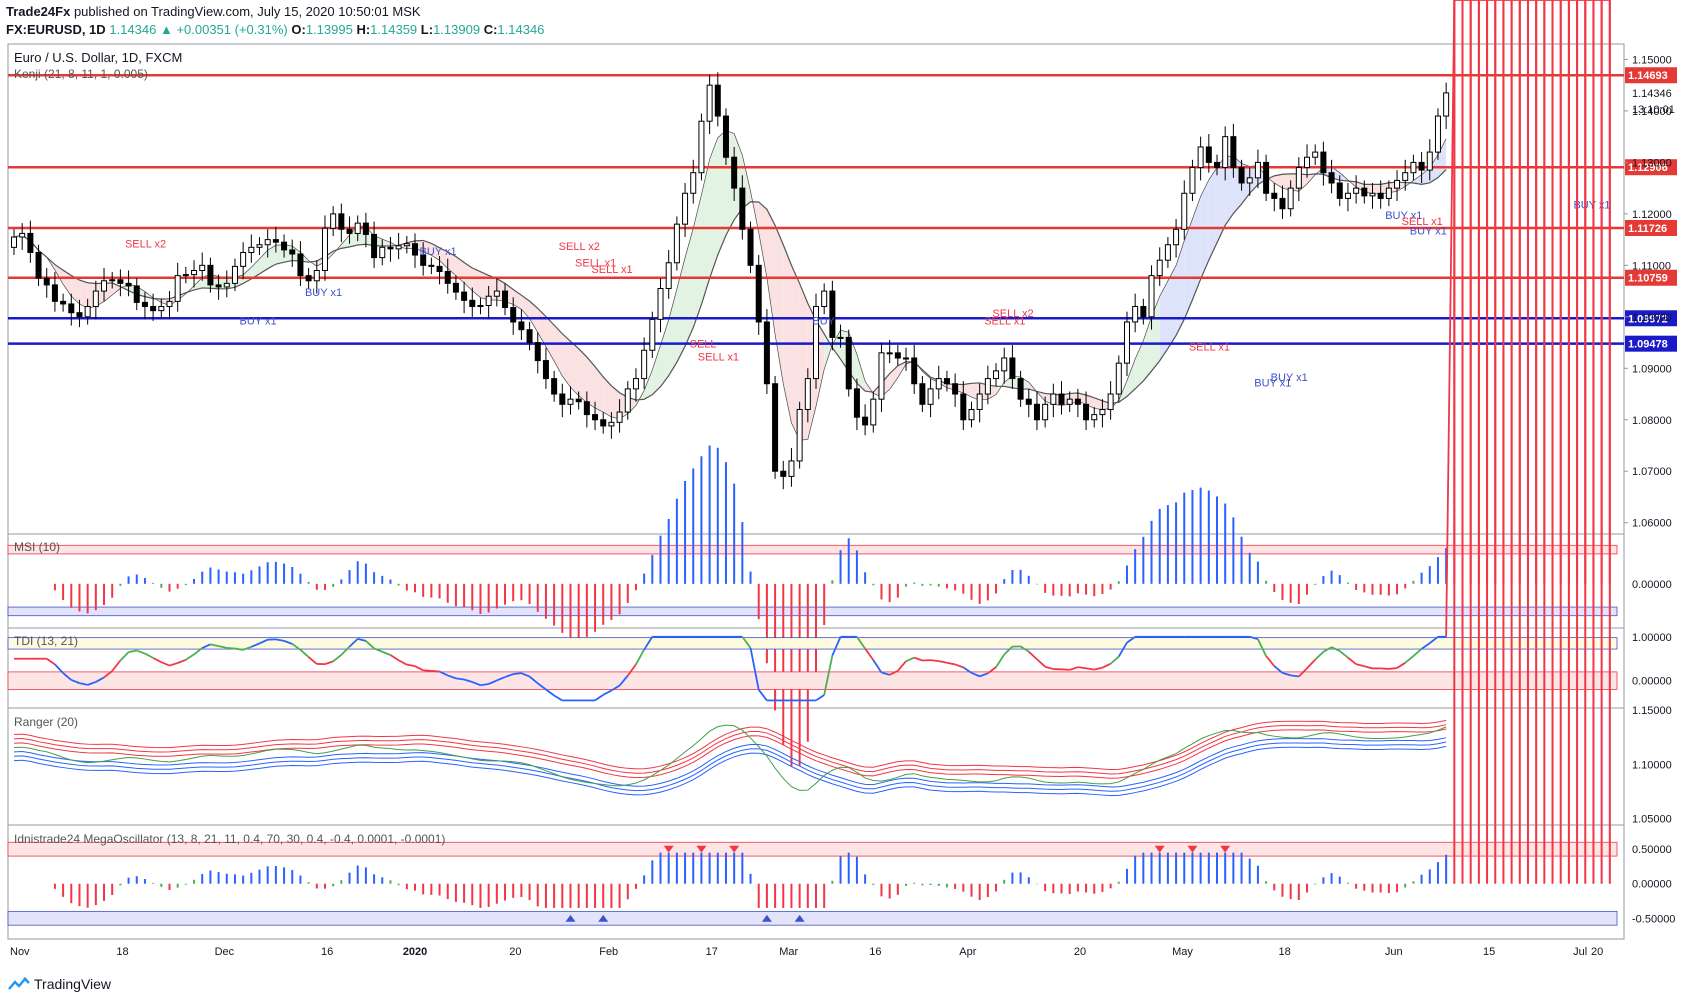 The height and width of the screenshot is (1002, 1688). I want to click on tdi-axis-label: 0.00000, so click(1652, 682).